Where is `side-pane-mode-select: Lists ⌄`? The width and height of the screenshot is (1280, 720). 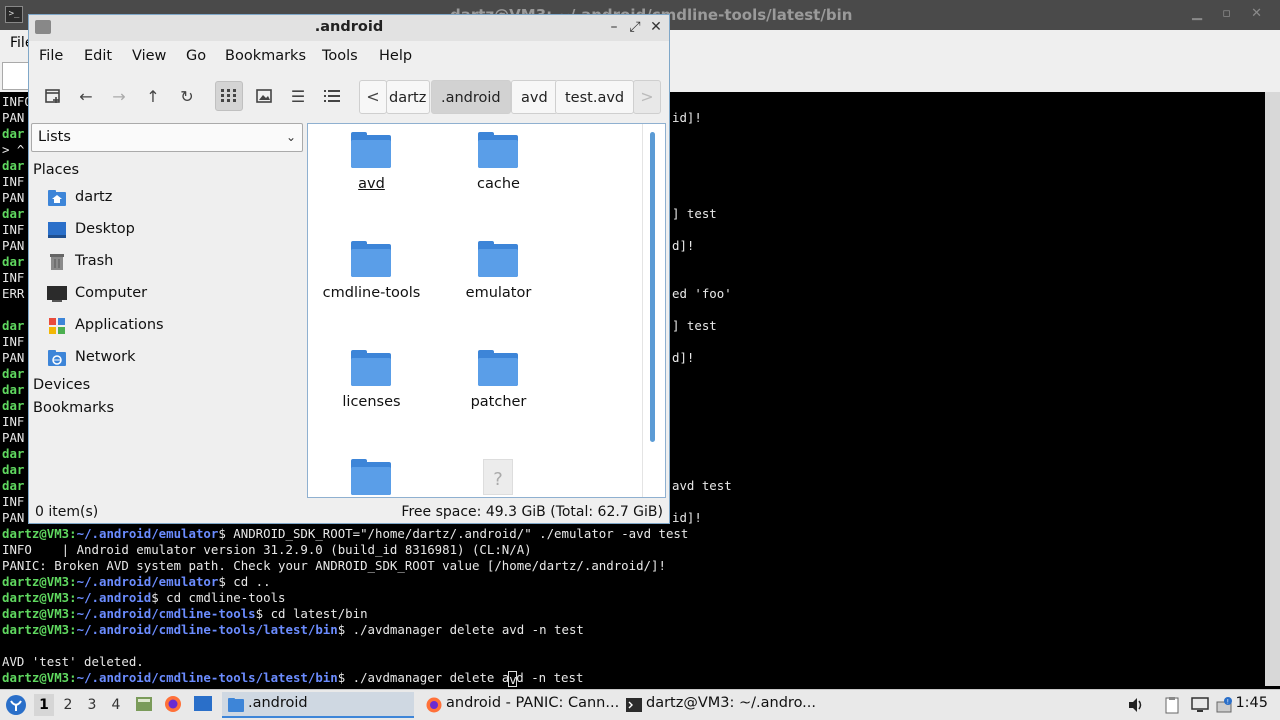 side-pane-mode-select: Lists ⌄ is located at coordinates (167, 137).